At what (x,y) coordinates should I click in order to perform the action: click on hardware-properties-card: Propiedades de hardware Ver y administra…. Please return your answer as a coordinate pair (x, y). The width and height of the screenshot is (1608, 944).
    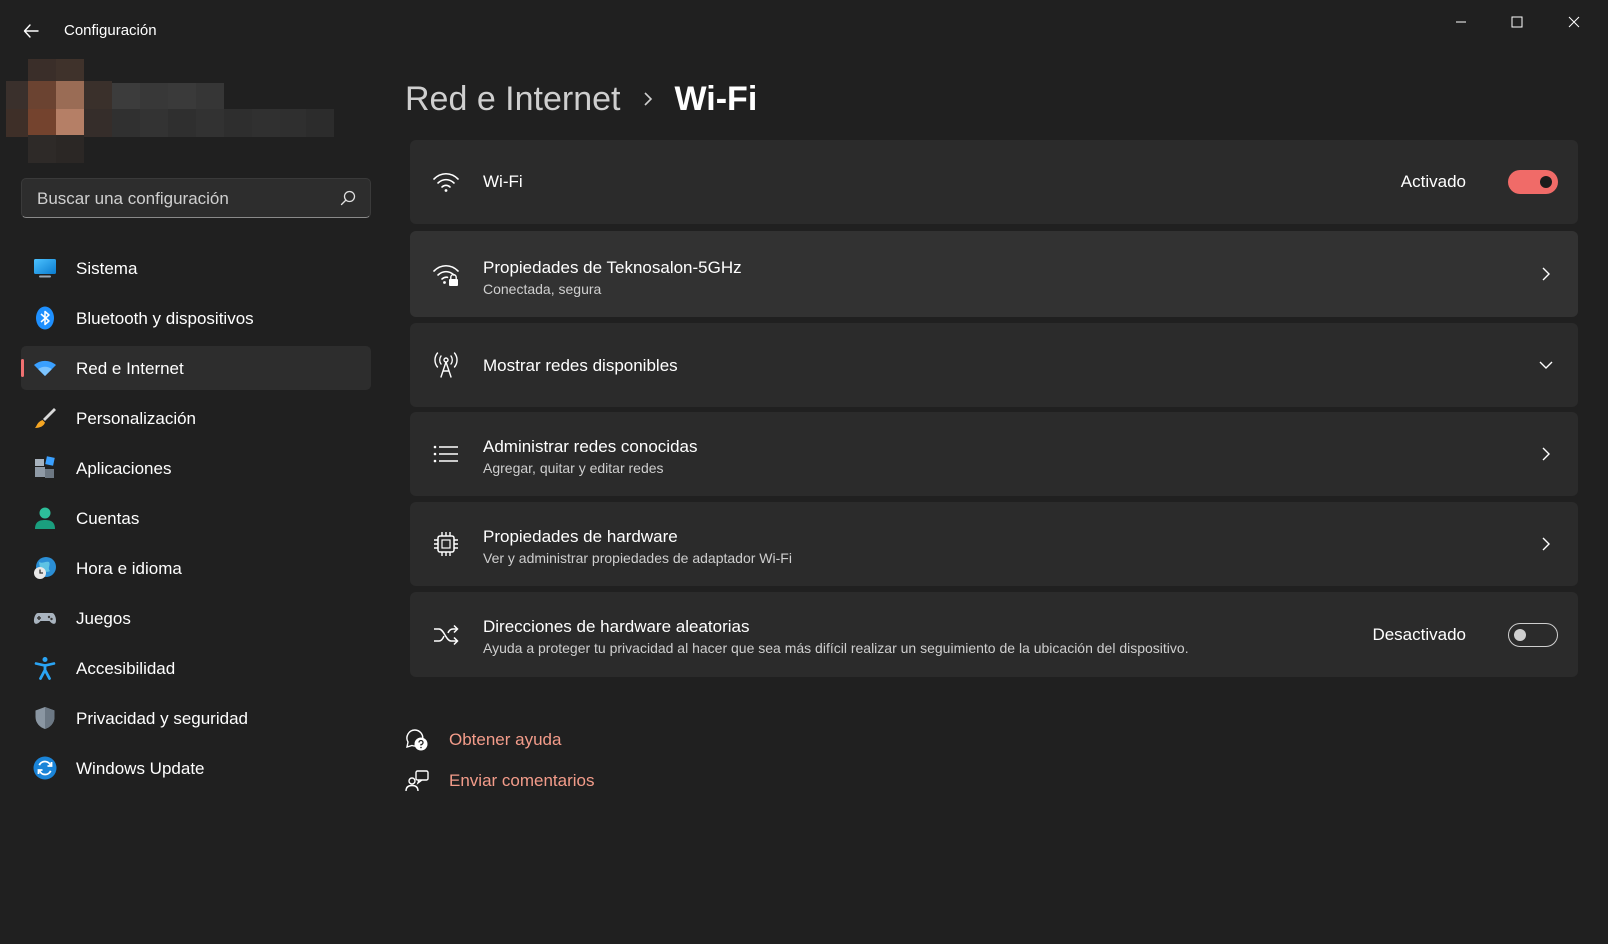
    Looking at the image, I should click on (994, 544).